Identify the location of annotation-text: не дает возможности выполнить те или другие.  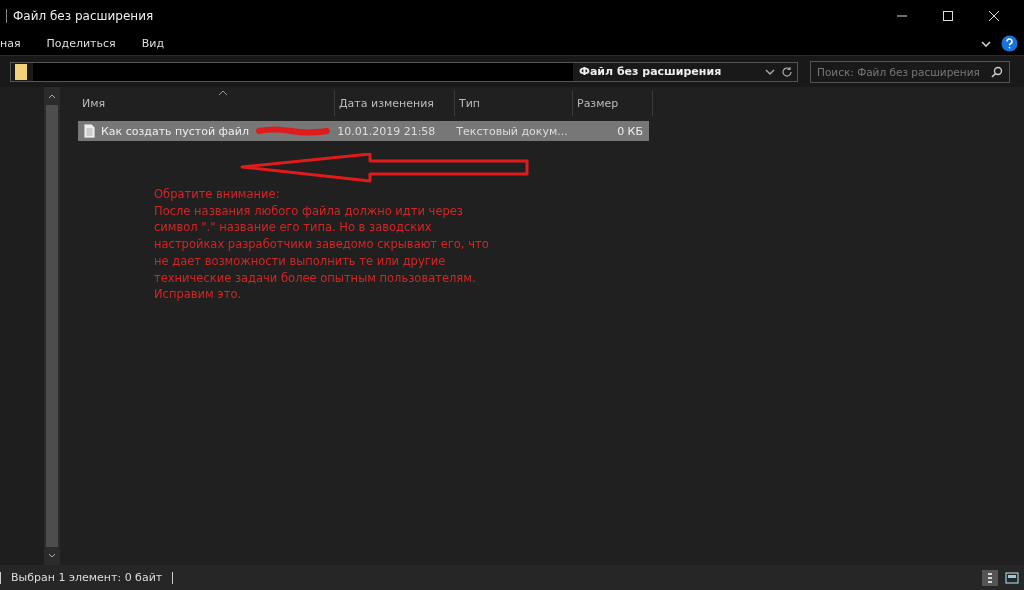
(300, 261).